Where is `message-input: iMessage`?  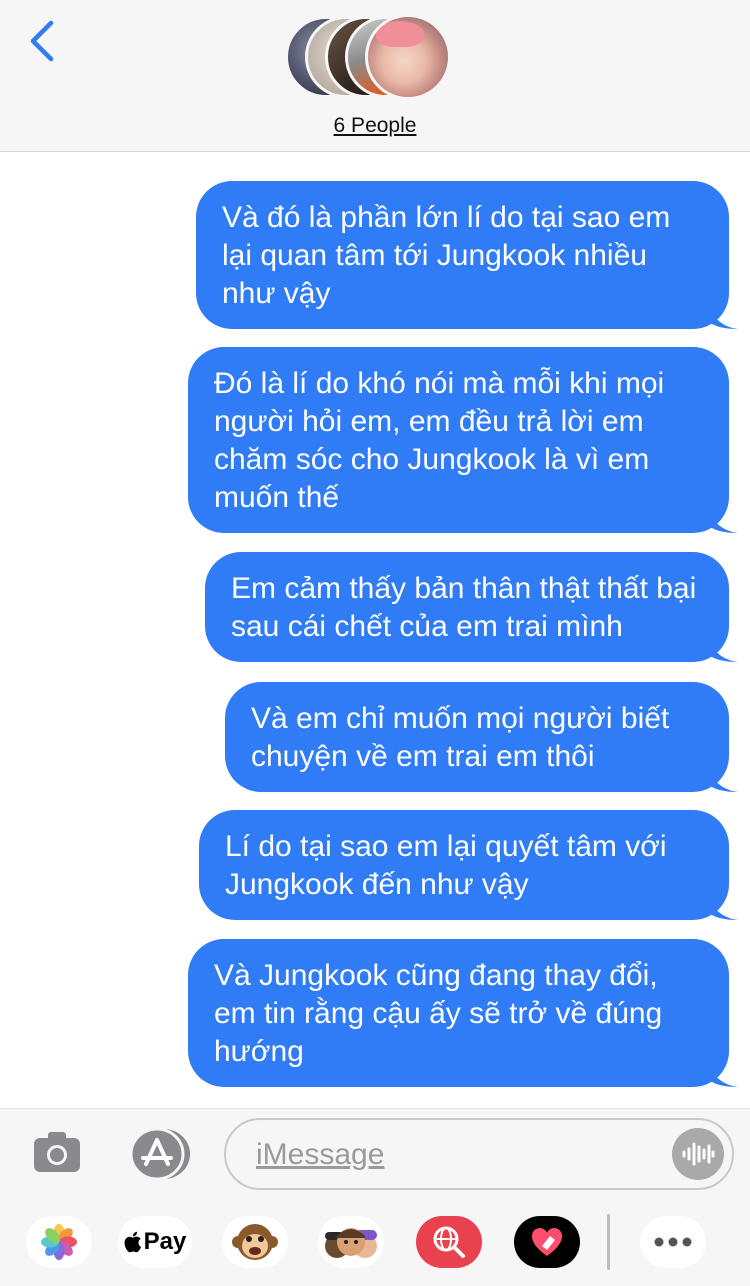 message-input: iMessage is located at coordinates (479, 1154).